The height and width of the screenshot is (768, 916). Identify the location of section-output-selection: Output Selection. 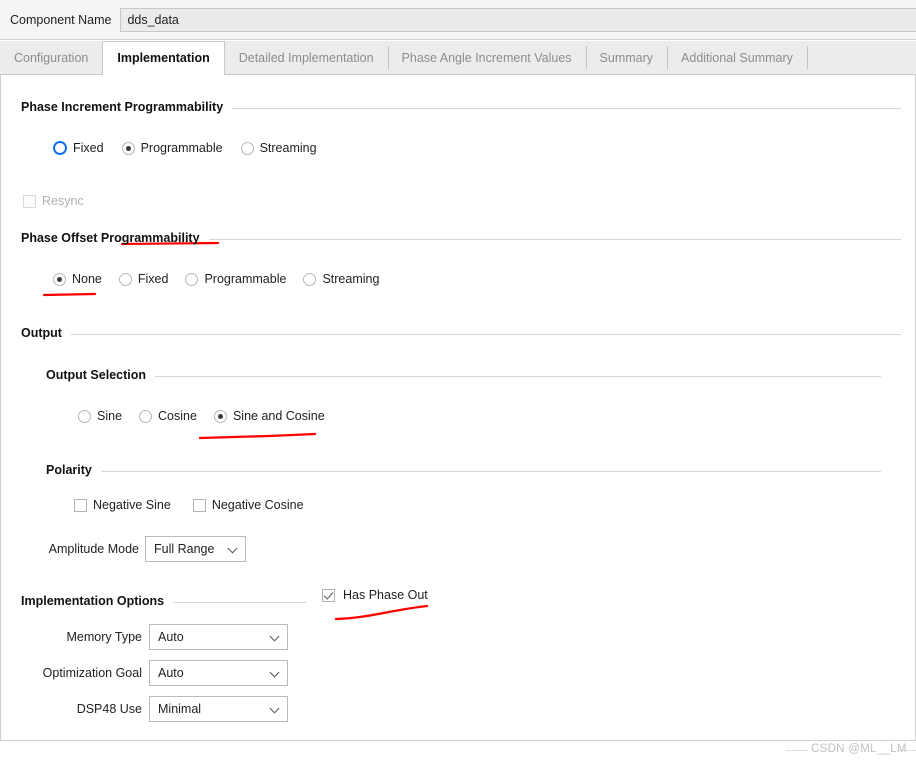
(463, 375).